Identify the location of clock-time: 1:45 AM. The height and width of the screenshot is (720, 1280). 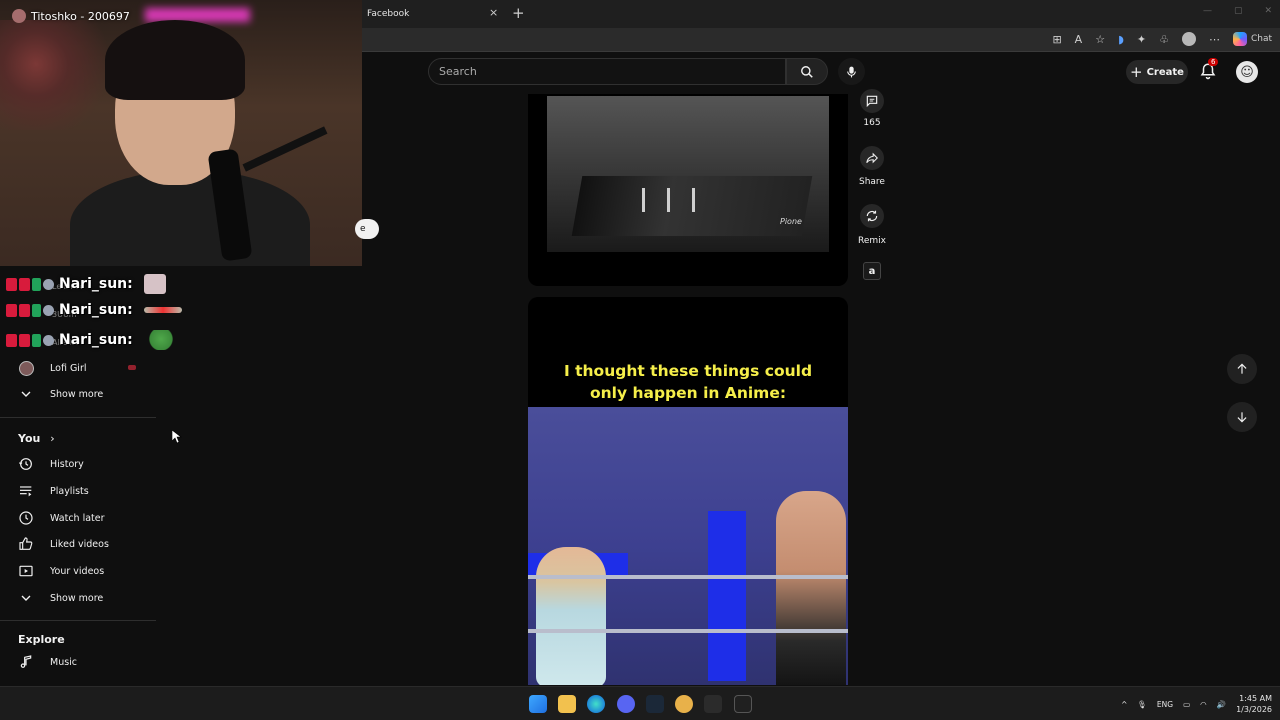
(1255, 698).